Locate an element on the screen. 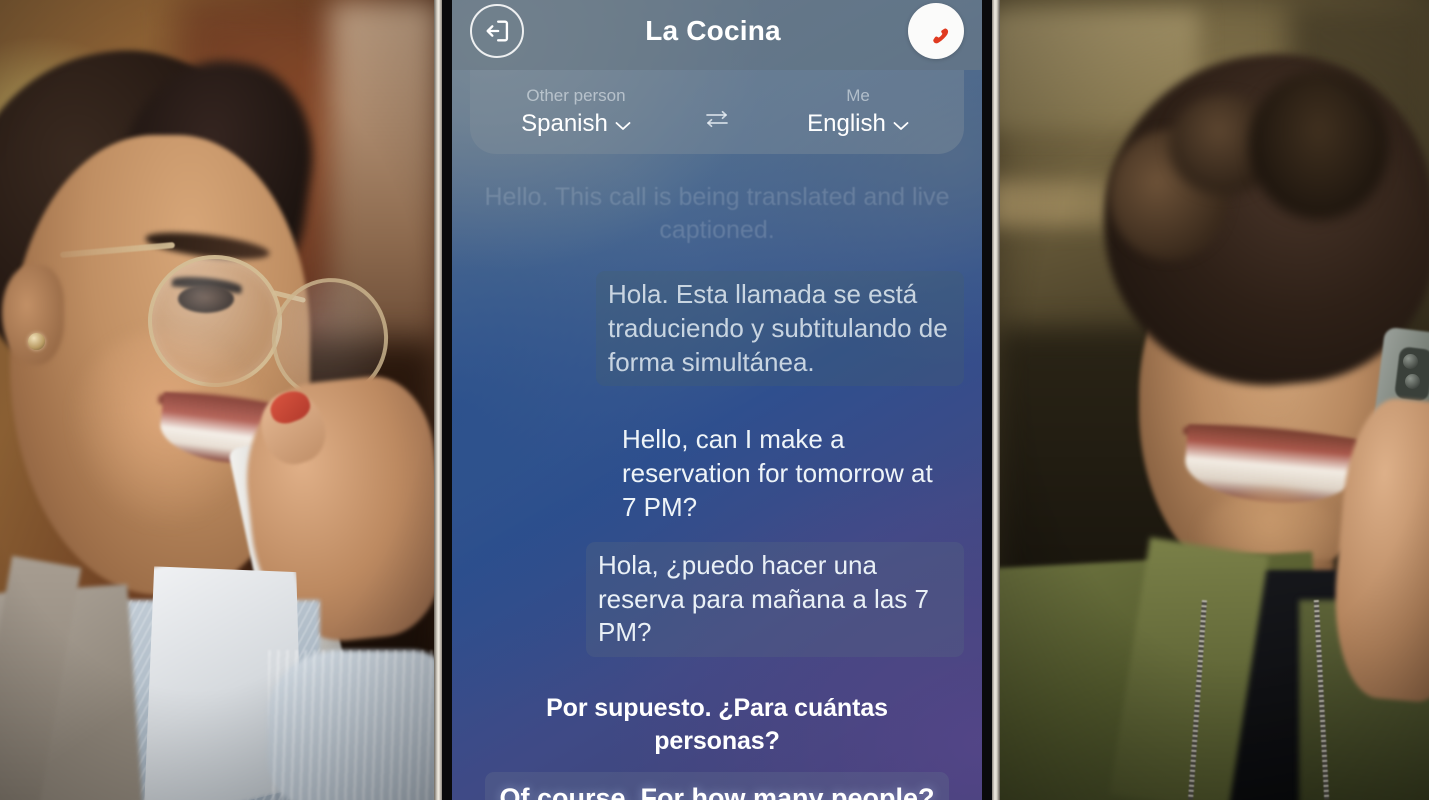  phone-frame-left-edge is located at coordinates (438, 400).